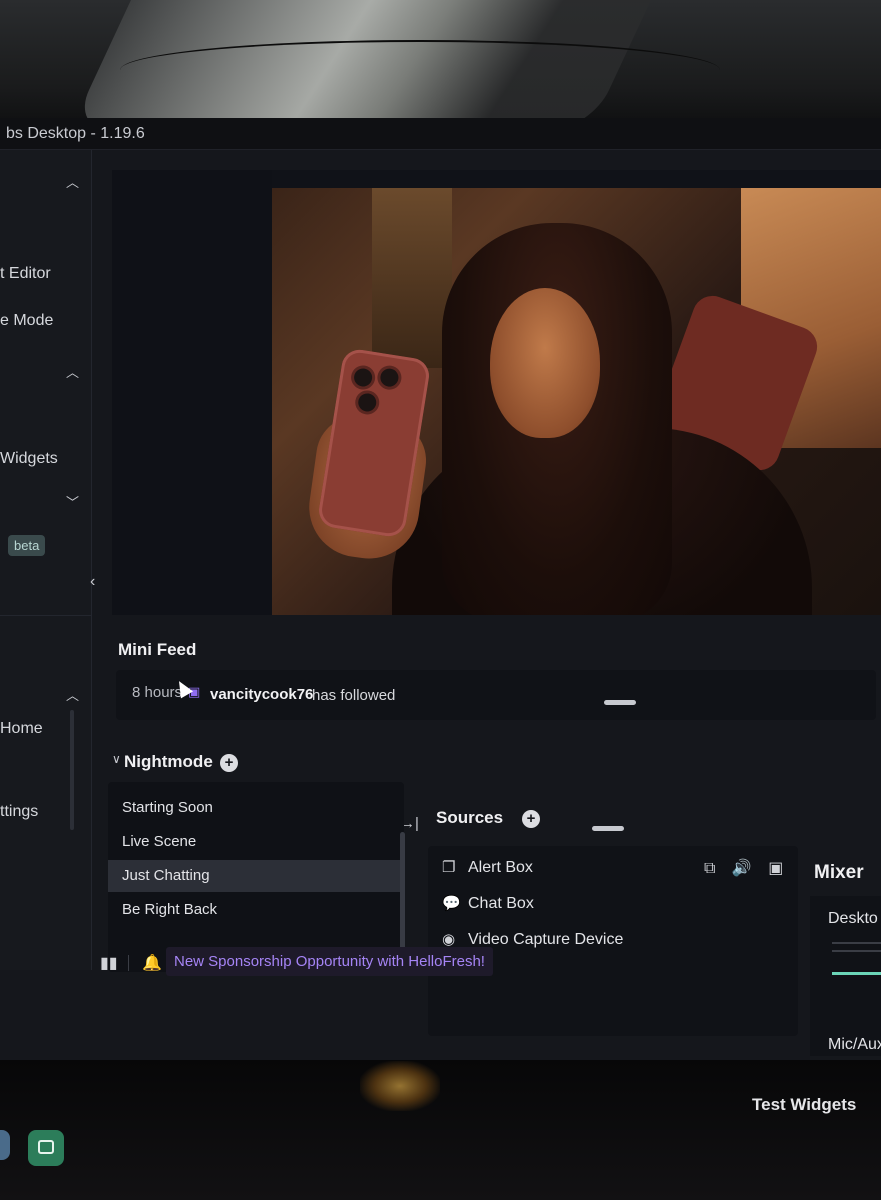  What do you see at coordinates (440, 1130) in the screenshot?
I see `room-background-bottom` at bounding box center [440, 1130].